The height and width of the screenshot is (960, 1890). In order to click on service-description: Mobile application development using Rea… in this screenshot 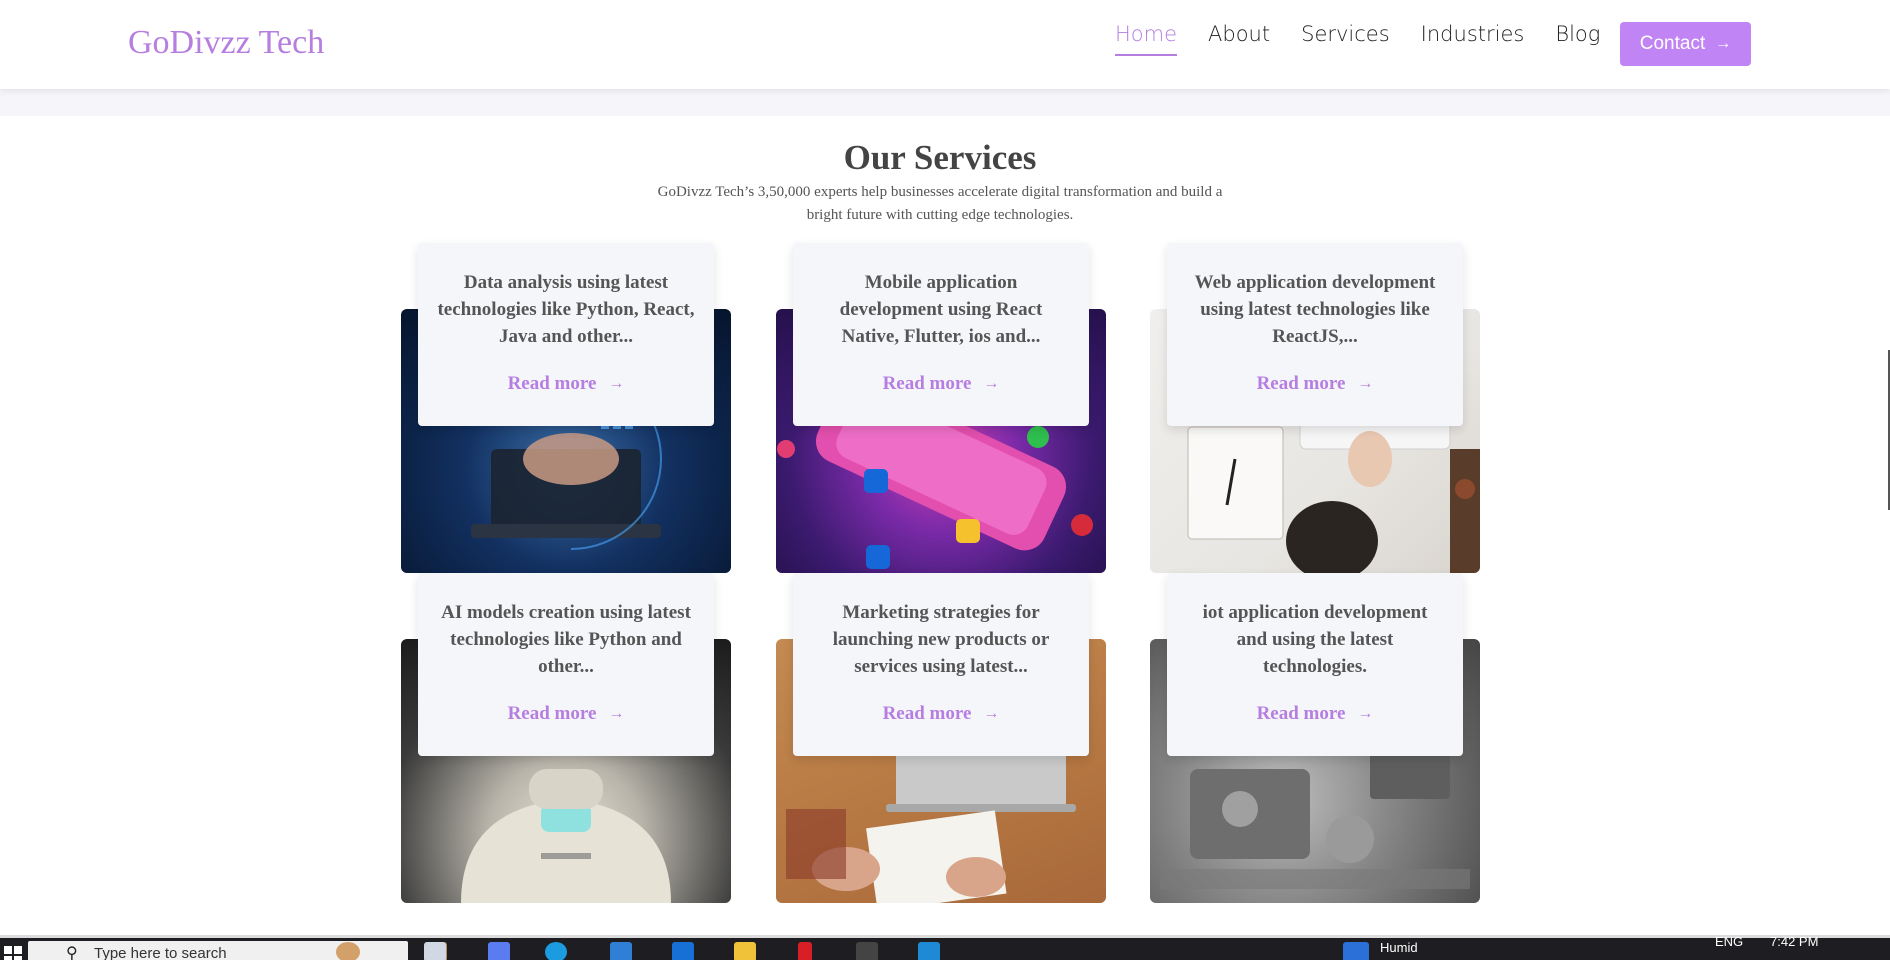, I will do `click(941, 309)`.